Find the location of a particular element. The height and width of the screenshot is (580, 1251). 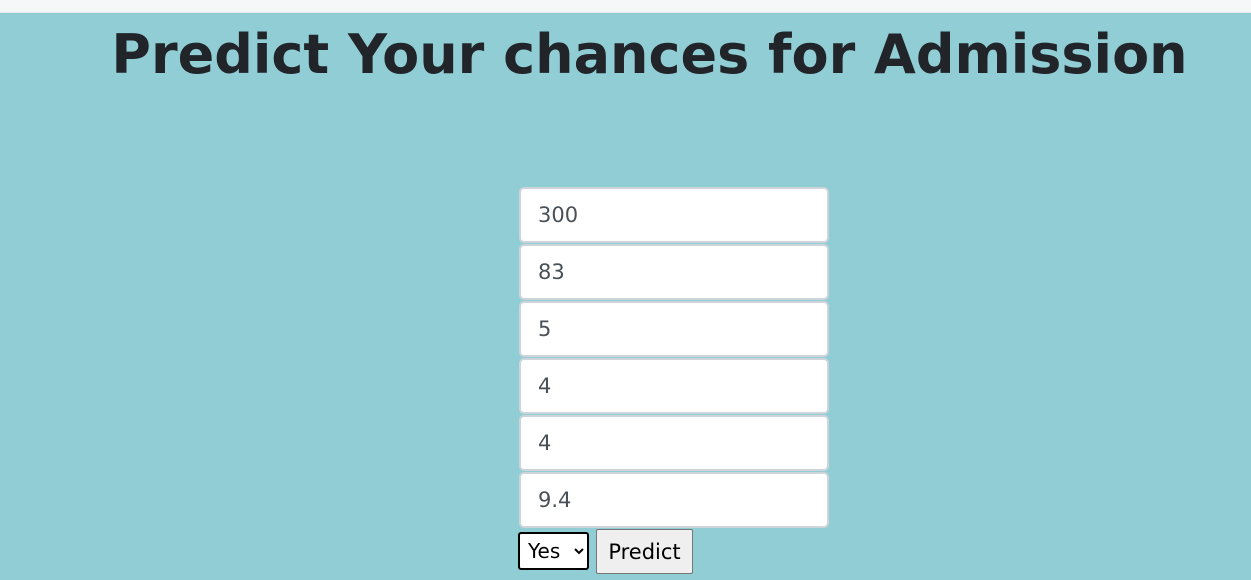

page-title: Predict Your chances for Admission is located at coordinates (649, 54).